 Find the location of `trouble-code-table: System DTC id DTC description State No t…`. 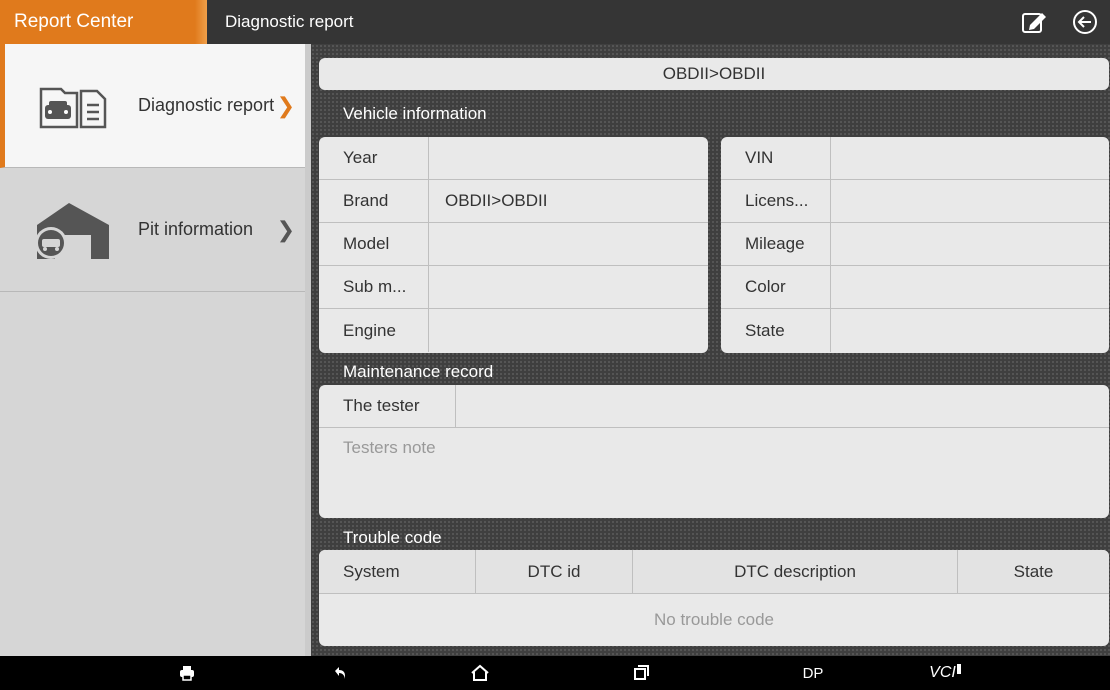

trouble-code-table: System DTC id DTC description State No t… is located at coordinates (714, 598).